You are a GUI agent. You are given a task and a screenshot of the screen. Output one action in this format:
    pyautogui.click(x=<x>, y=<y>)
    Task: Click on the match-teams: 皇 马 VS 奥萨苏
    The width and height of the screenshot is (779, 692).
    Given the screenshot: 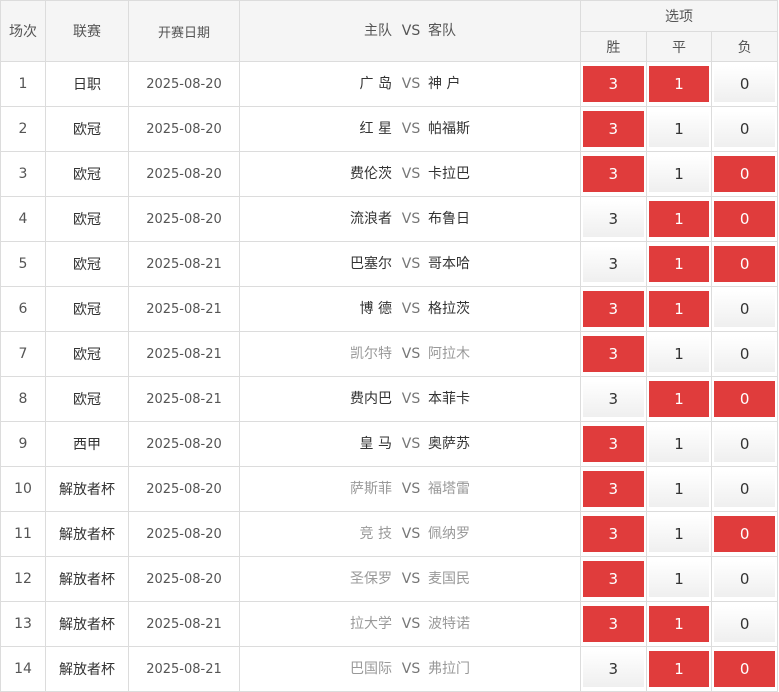 What is the action you would take?
    pyautogui.click(x=410, y=444)
    